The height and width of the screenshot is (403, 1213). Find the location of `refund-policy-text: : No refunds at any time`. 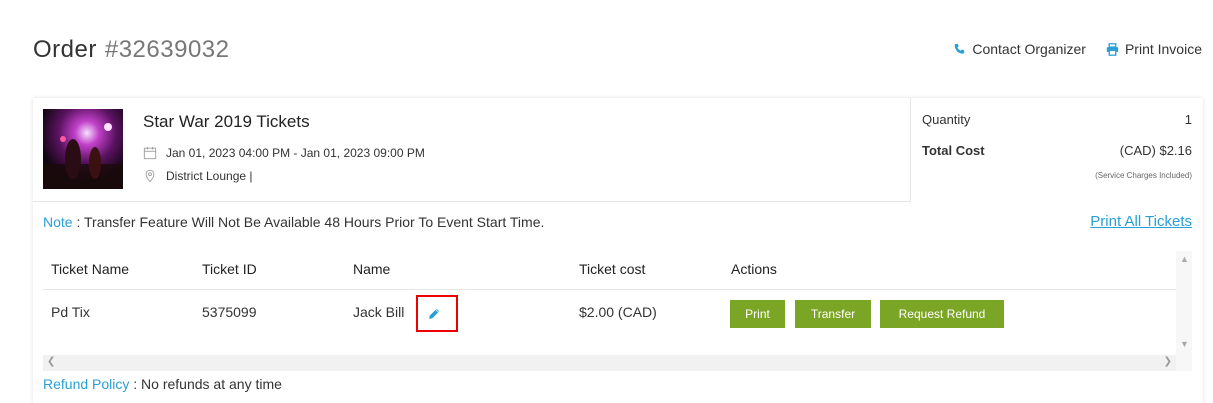

refund-policy-text: : No refunds at any time is located at coordinates (205, 384).